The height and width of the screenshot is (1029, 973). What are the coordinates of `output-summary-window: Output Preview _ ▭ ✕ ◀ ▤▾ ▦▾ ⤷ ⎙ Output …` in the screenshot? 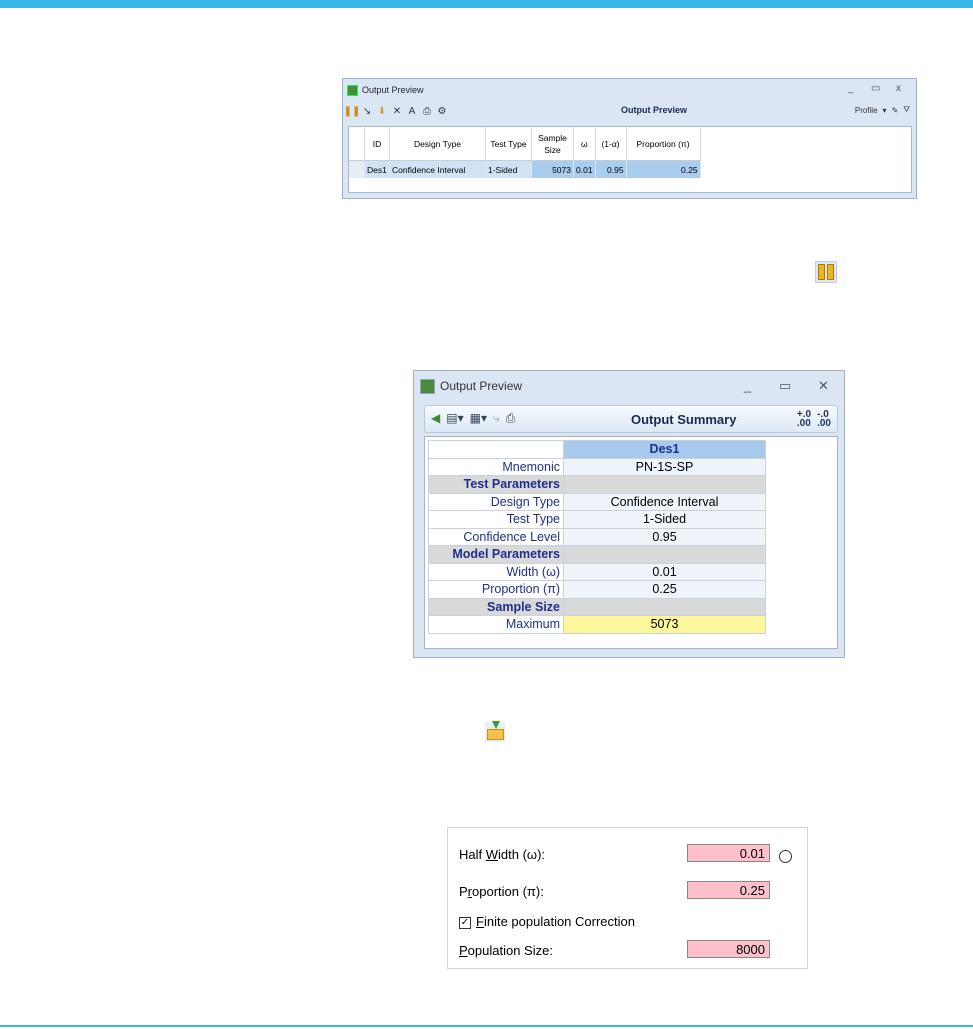 It's located at (629, 514).